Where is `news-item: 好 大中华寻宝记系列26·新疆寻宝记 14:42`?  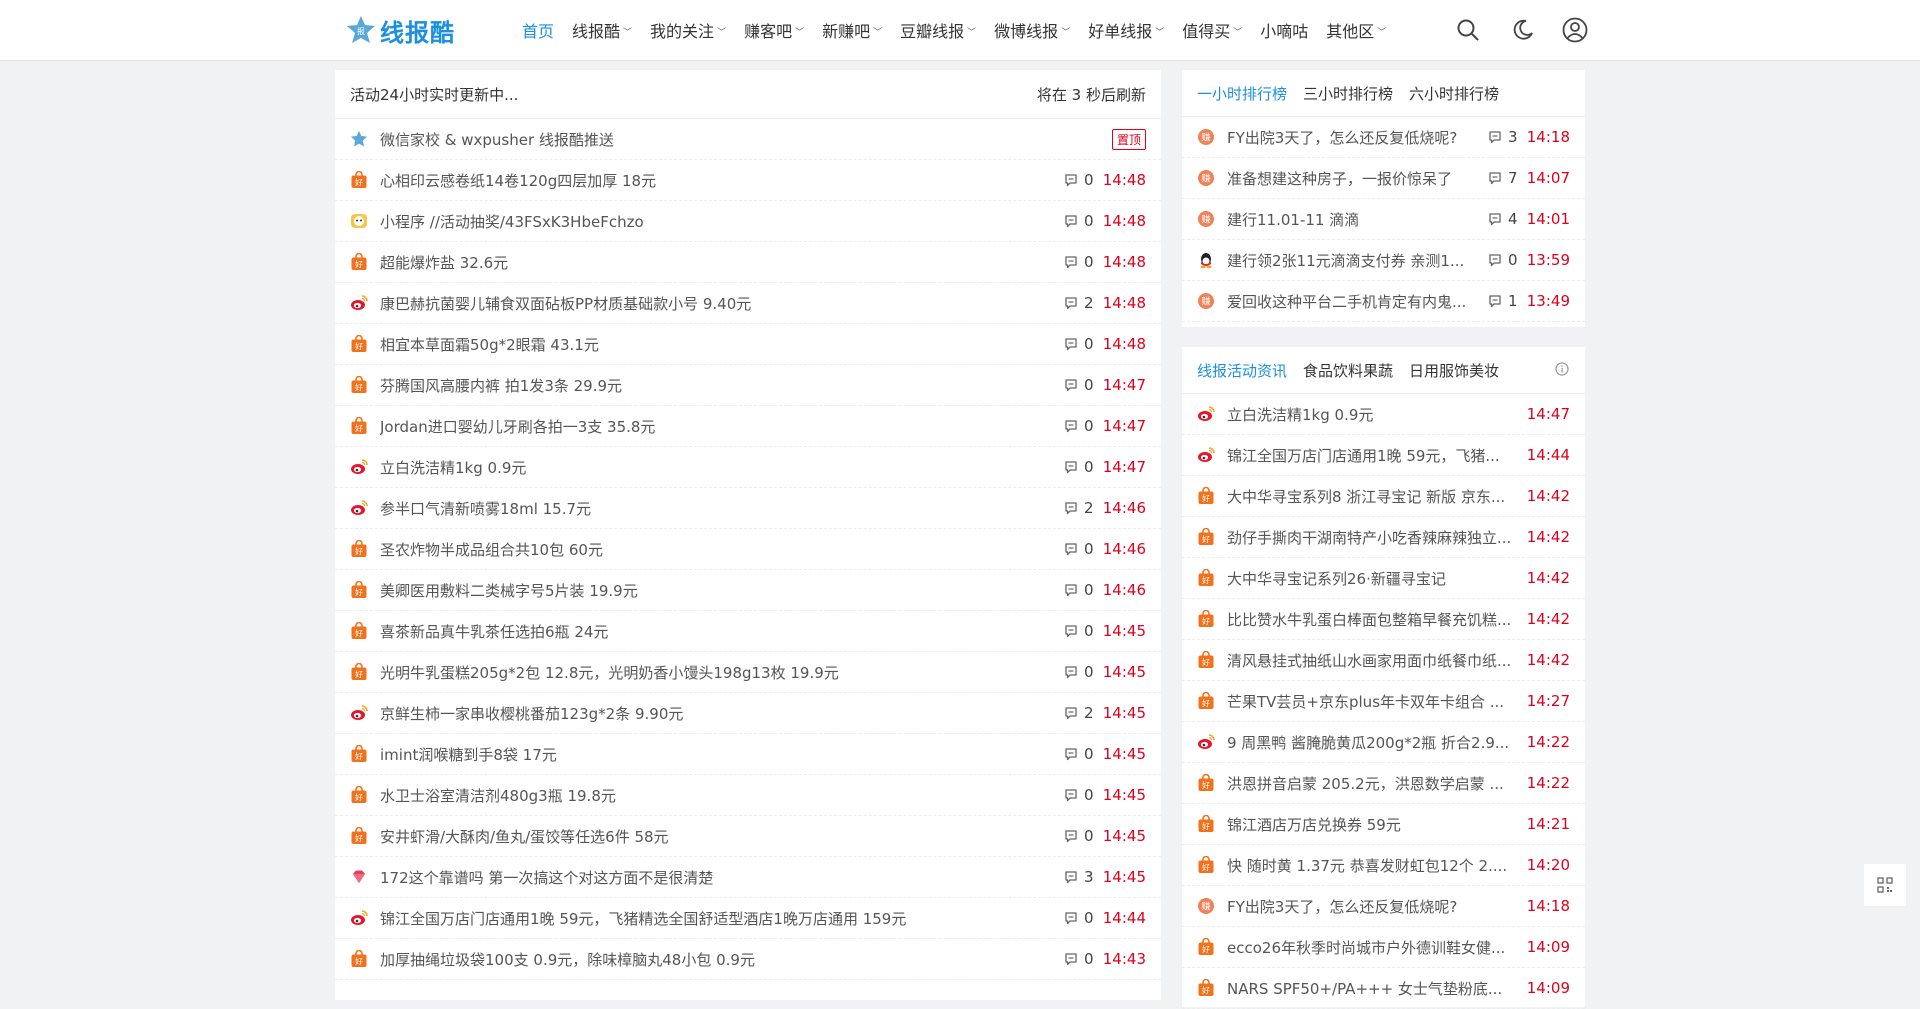
news-item: 好 大中华寻宝记系列26·新疆寻宝记 14:42 is located at coordinates (1383, 578).